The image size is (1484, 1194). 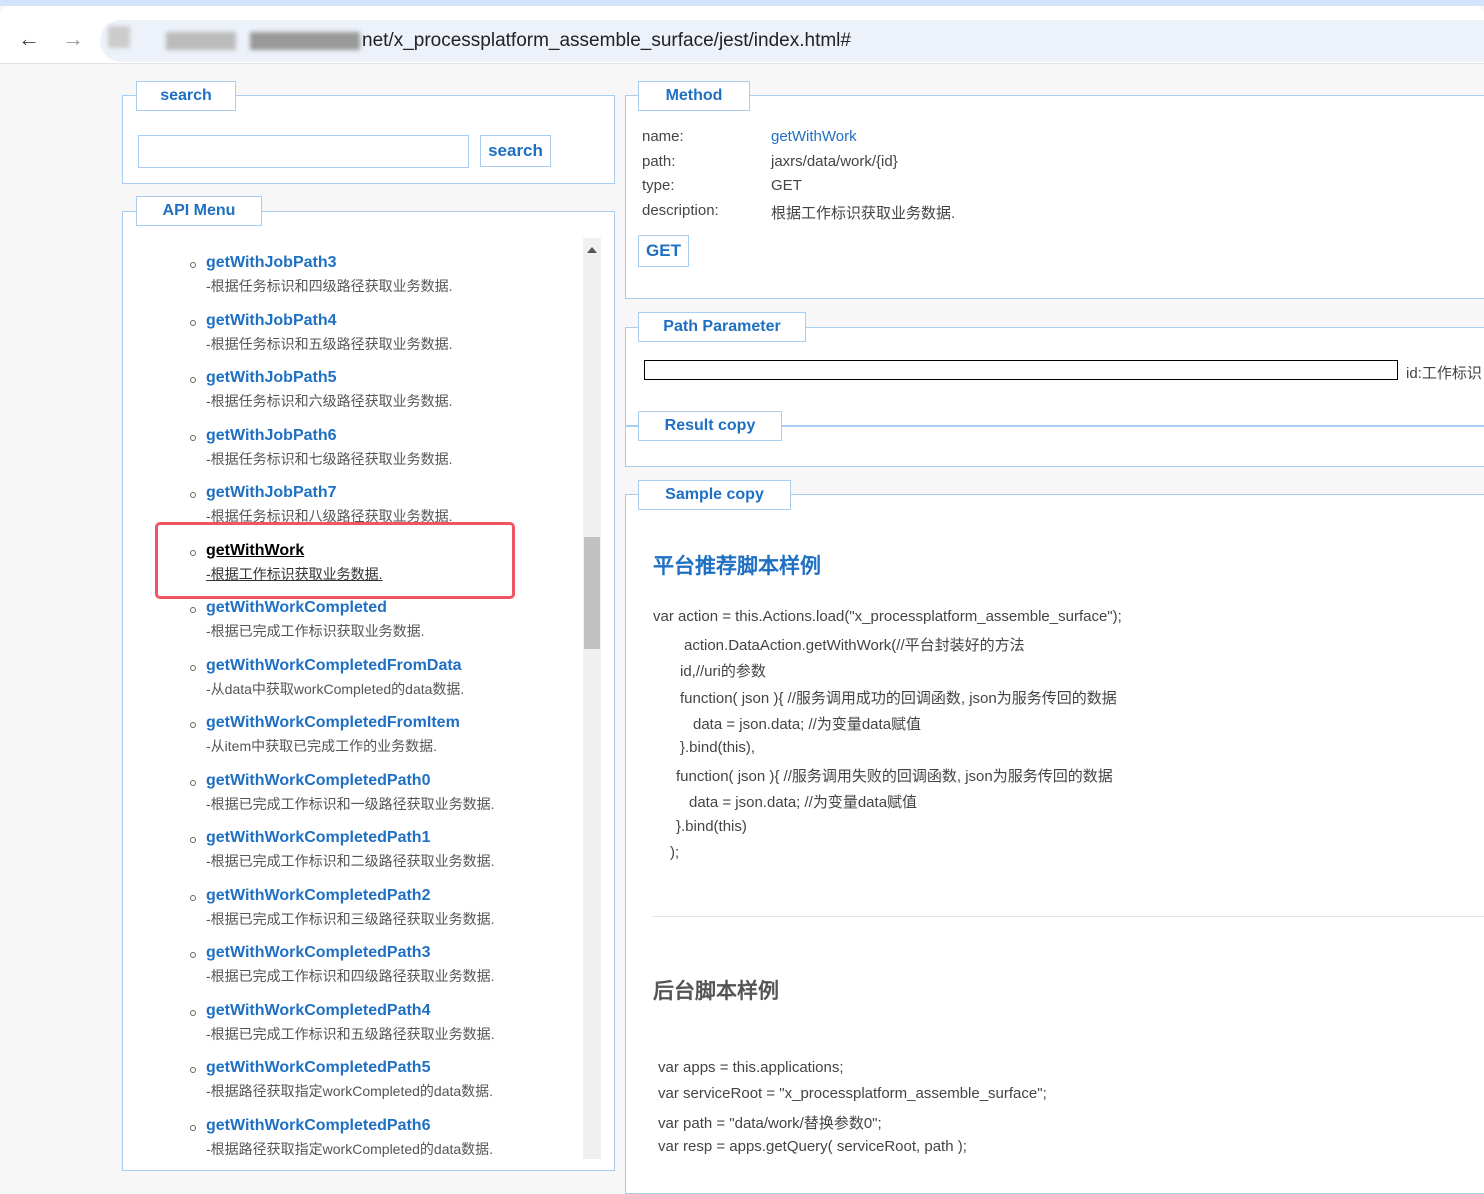 I want to click on code-line: var apps = this.applications;, so click(x=751, y=1067).